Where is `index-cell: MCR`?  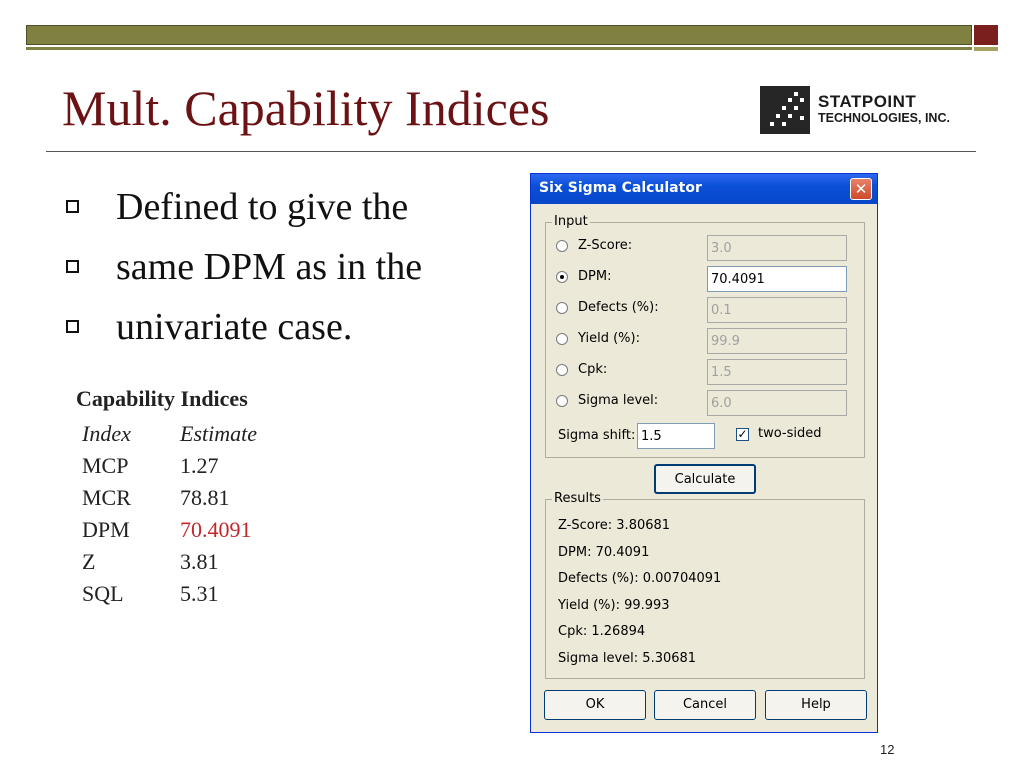 index-cell: MCR is located at coordinates (106, 497).